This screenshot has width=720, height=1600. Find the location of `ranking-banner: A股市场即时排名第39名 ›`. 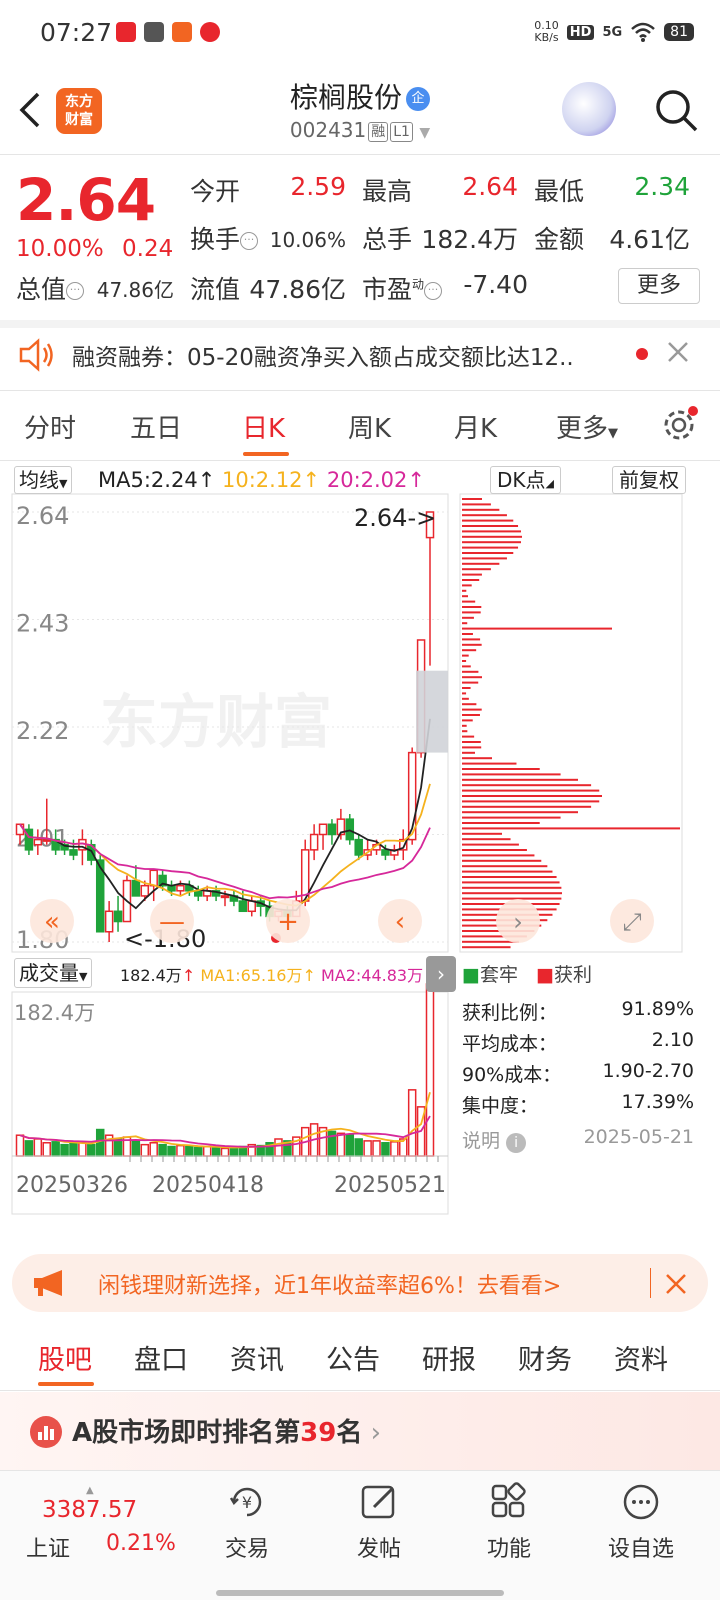

ranking-banner: A股市场即时排名第39名 › is located at coordinates (360, 1431).